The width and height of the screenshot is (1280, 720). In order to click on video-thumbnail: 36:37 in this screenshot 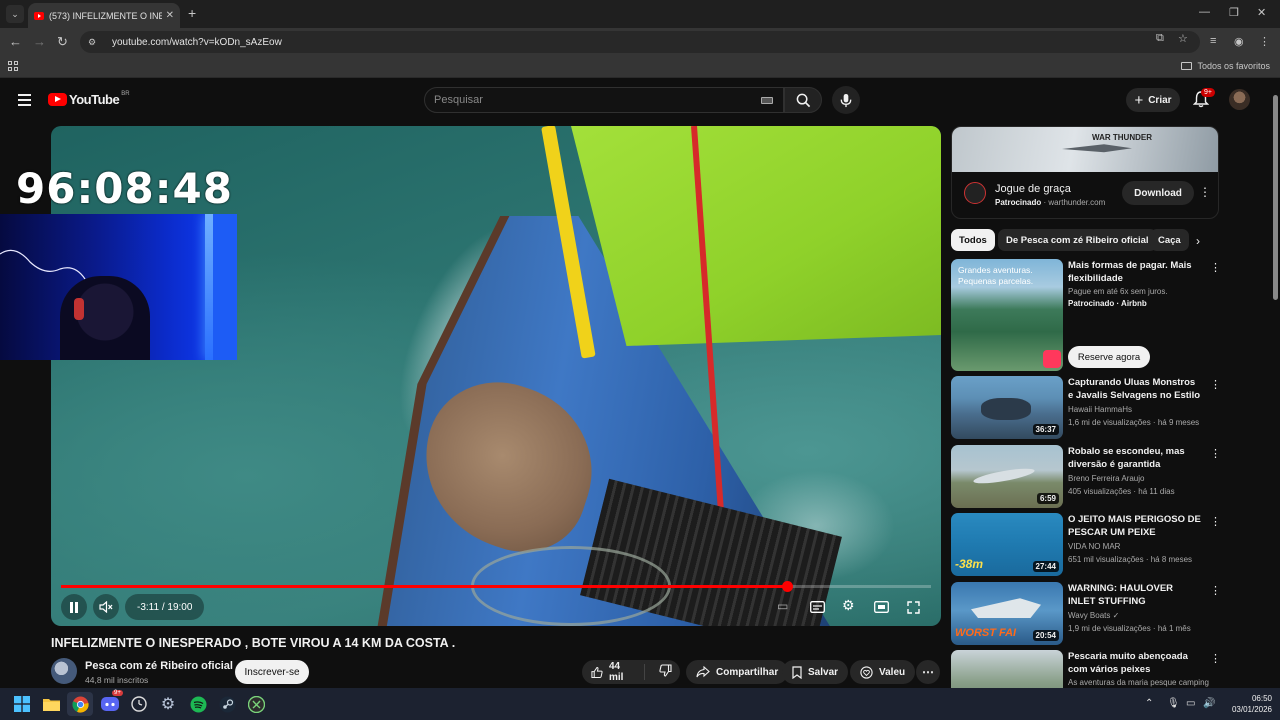, I will do `click(1007, 407)`.